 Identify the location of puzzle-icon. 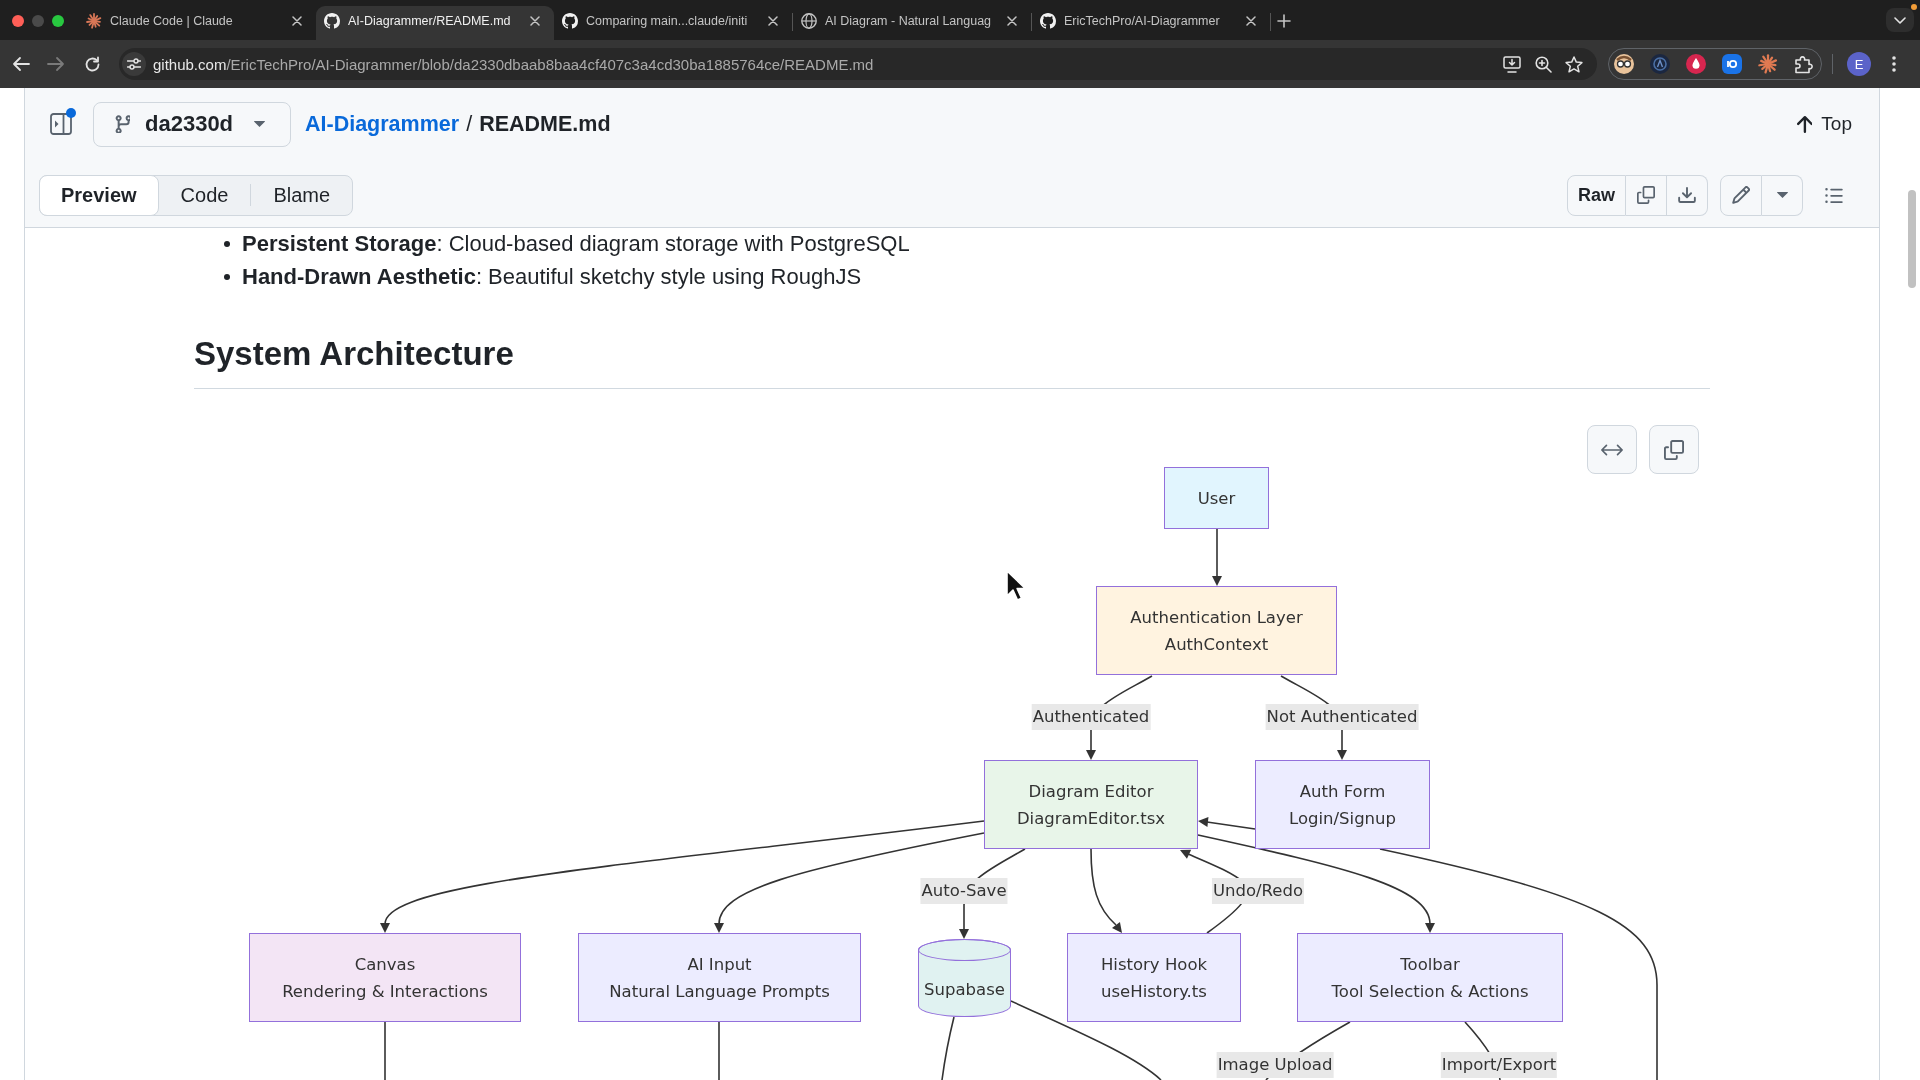
(1804, 64).